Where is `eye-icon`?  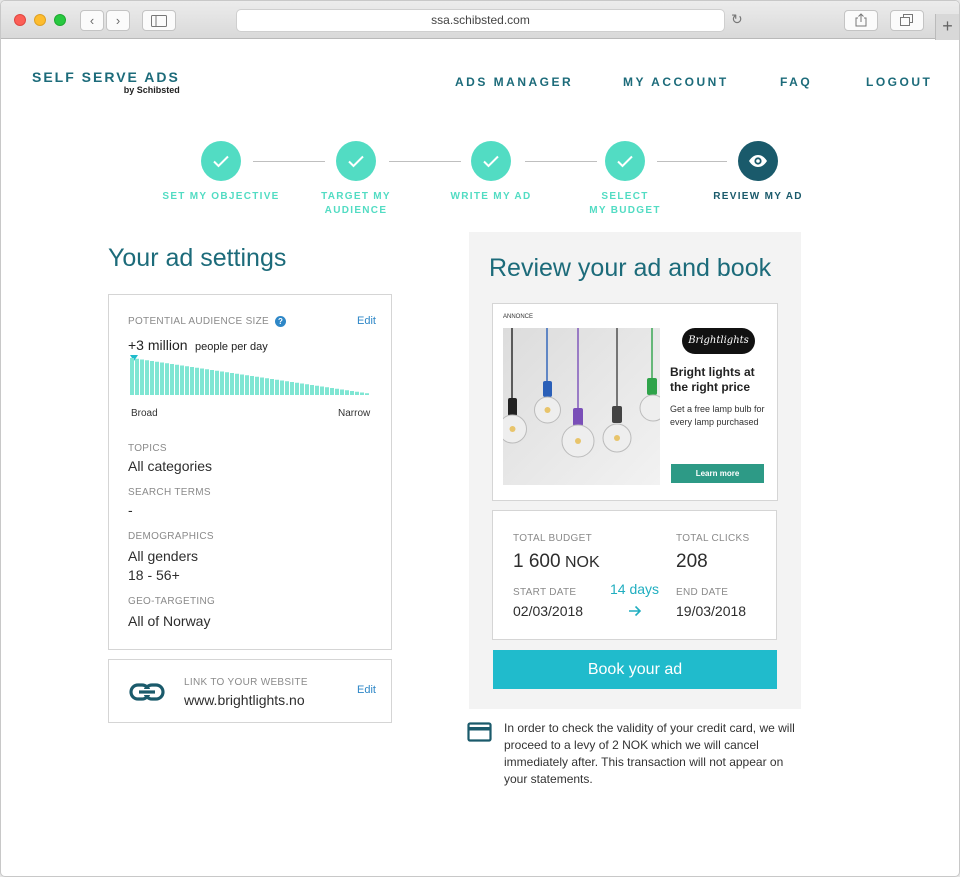 eye-icon is located at coordinates (758, 161).